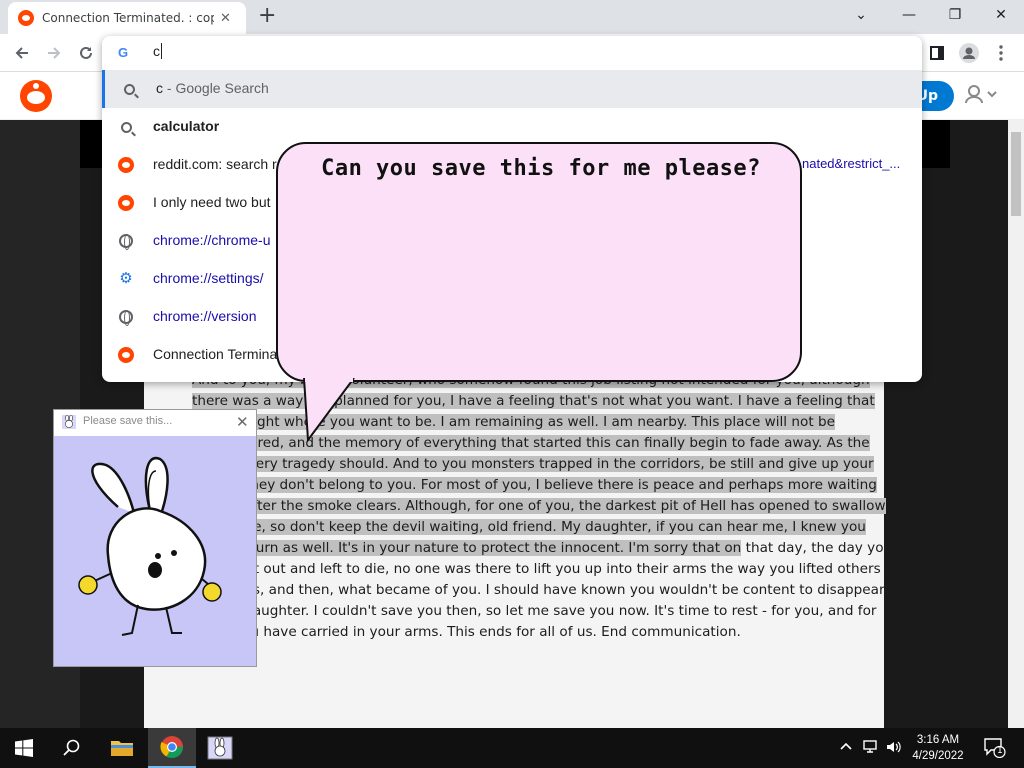 This screenshot has width=1024, height=768. I want to click on show-hidden-icons-icon, so click(846, 747).